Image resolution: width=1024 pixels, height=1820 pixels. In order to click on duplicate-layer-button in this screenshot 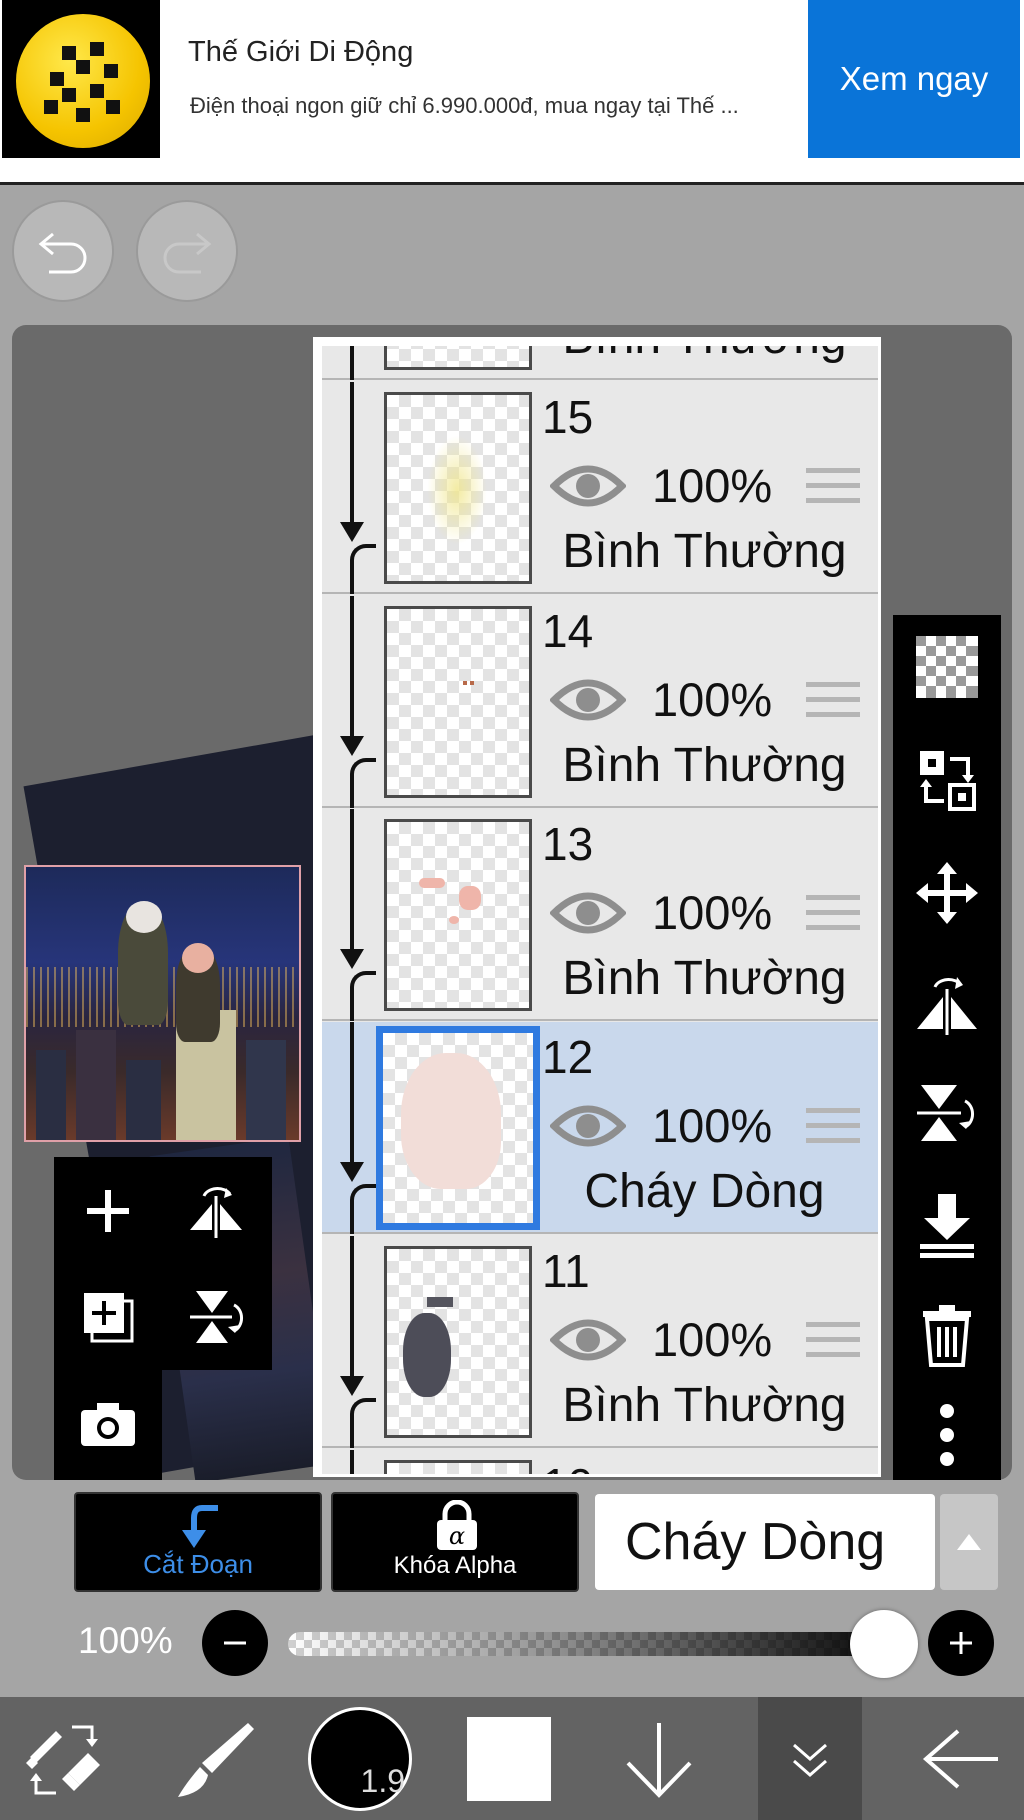, I will do `click(108, 1317)`.